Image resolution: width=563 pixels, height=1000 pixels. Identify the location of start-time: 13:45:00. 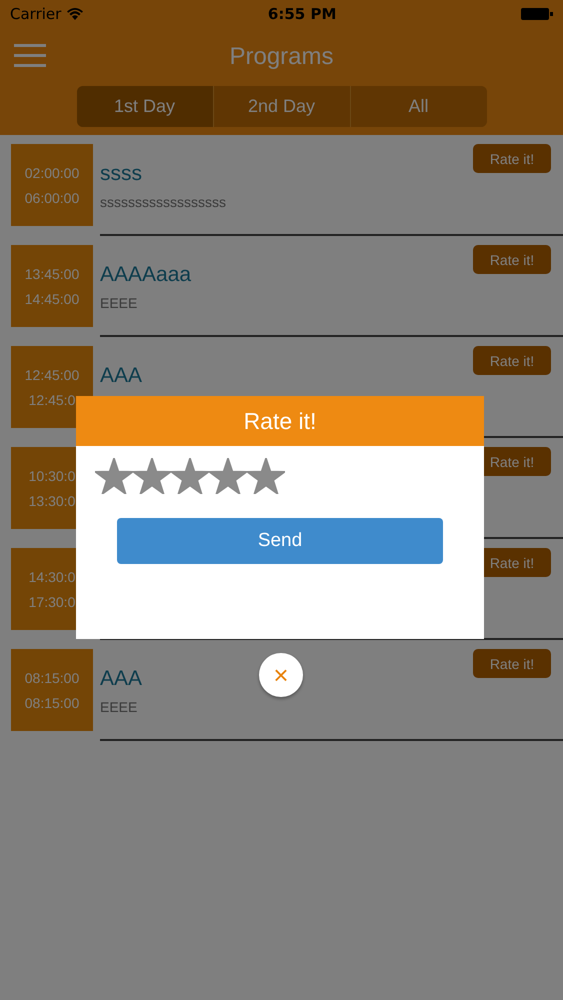
(52, 274).